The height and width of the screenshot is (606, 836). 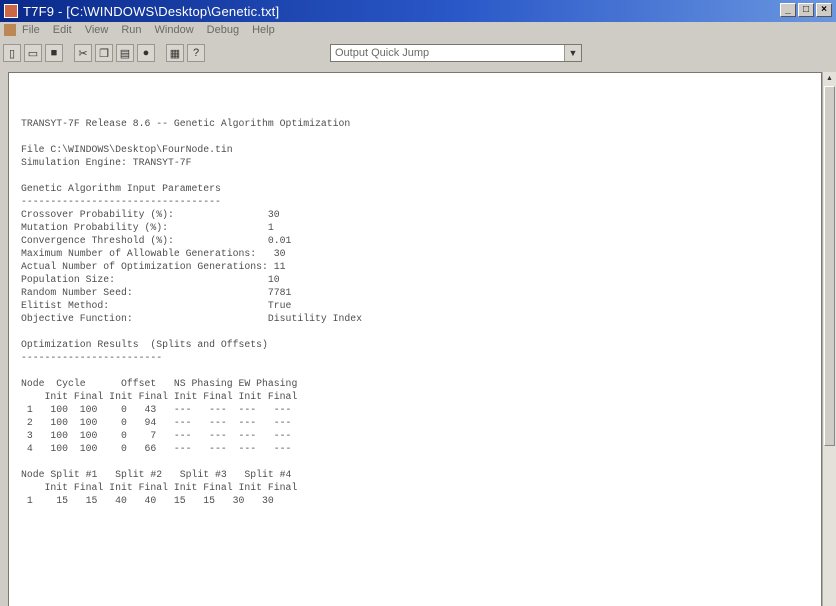 What do you see at coordinates (572, 53) in the screenshot?
I see `chevron-down-icon: ▼` at bounding box center [572, 53].